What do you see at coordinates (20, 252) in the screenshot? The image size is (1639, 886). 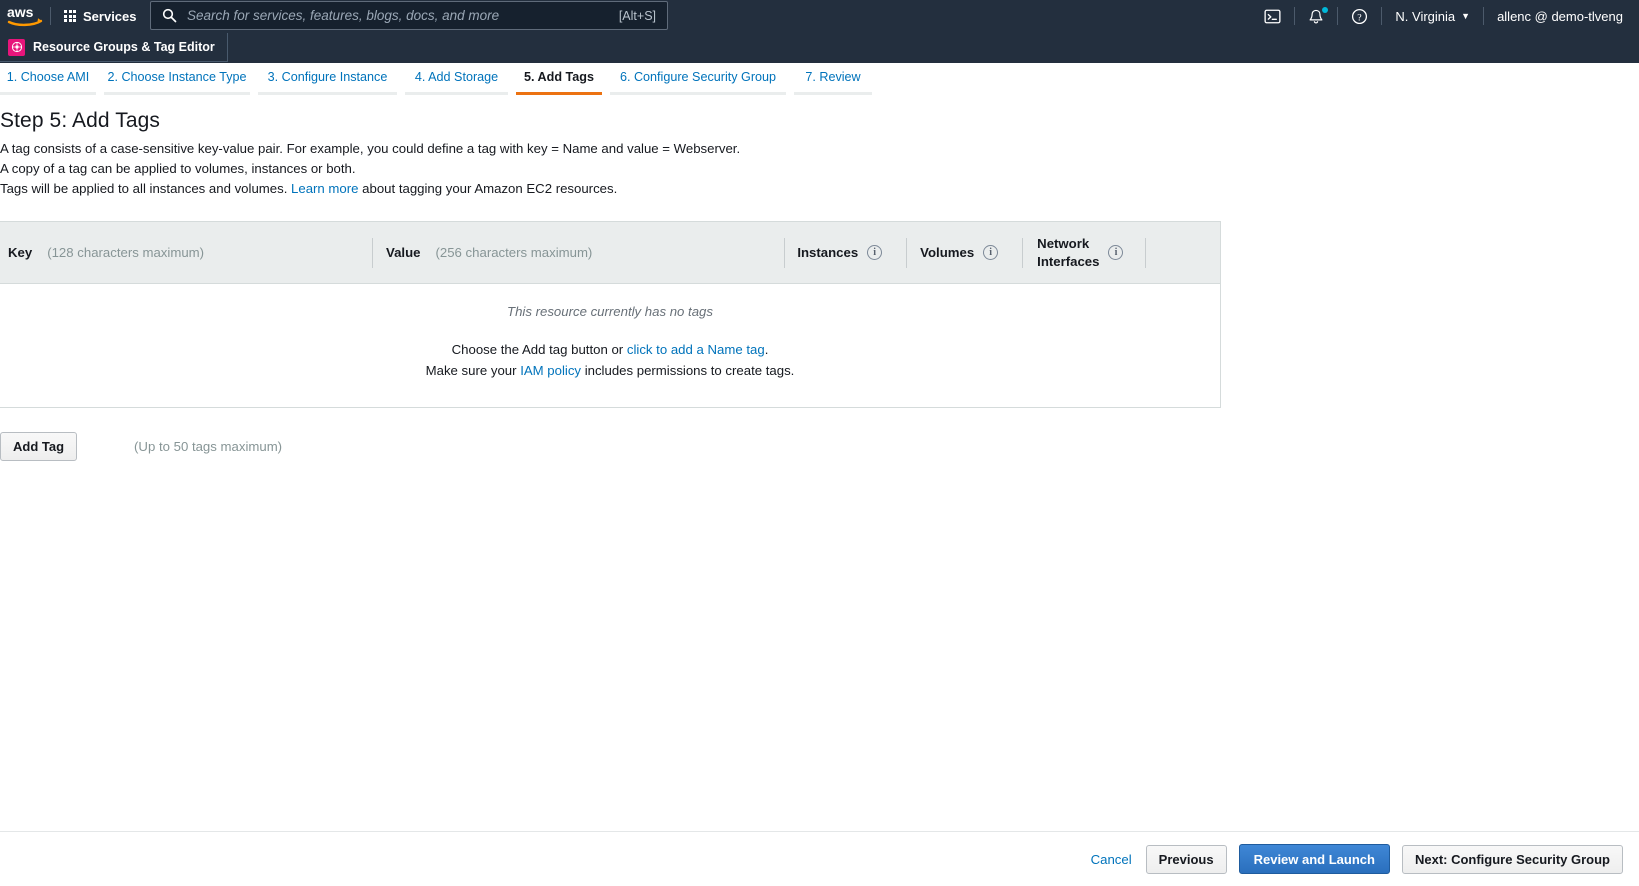 I see `column-header-key-label: Key` at bounding box center [20, 252].